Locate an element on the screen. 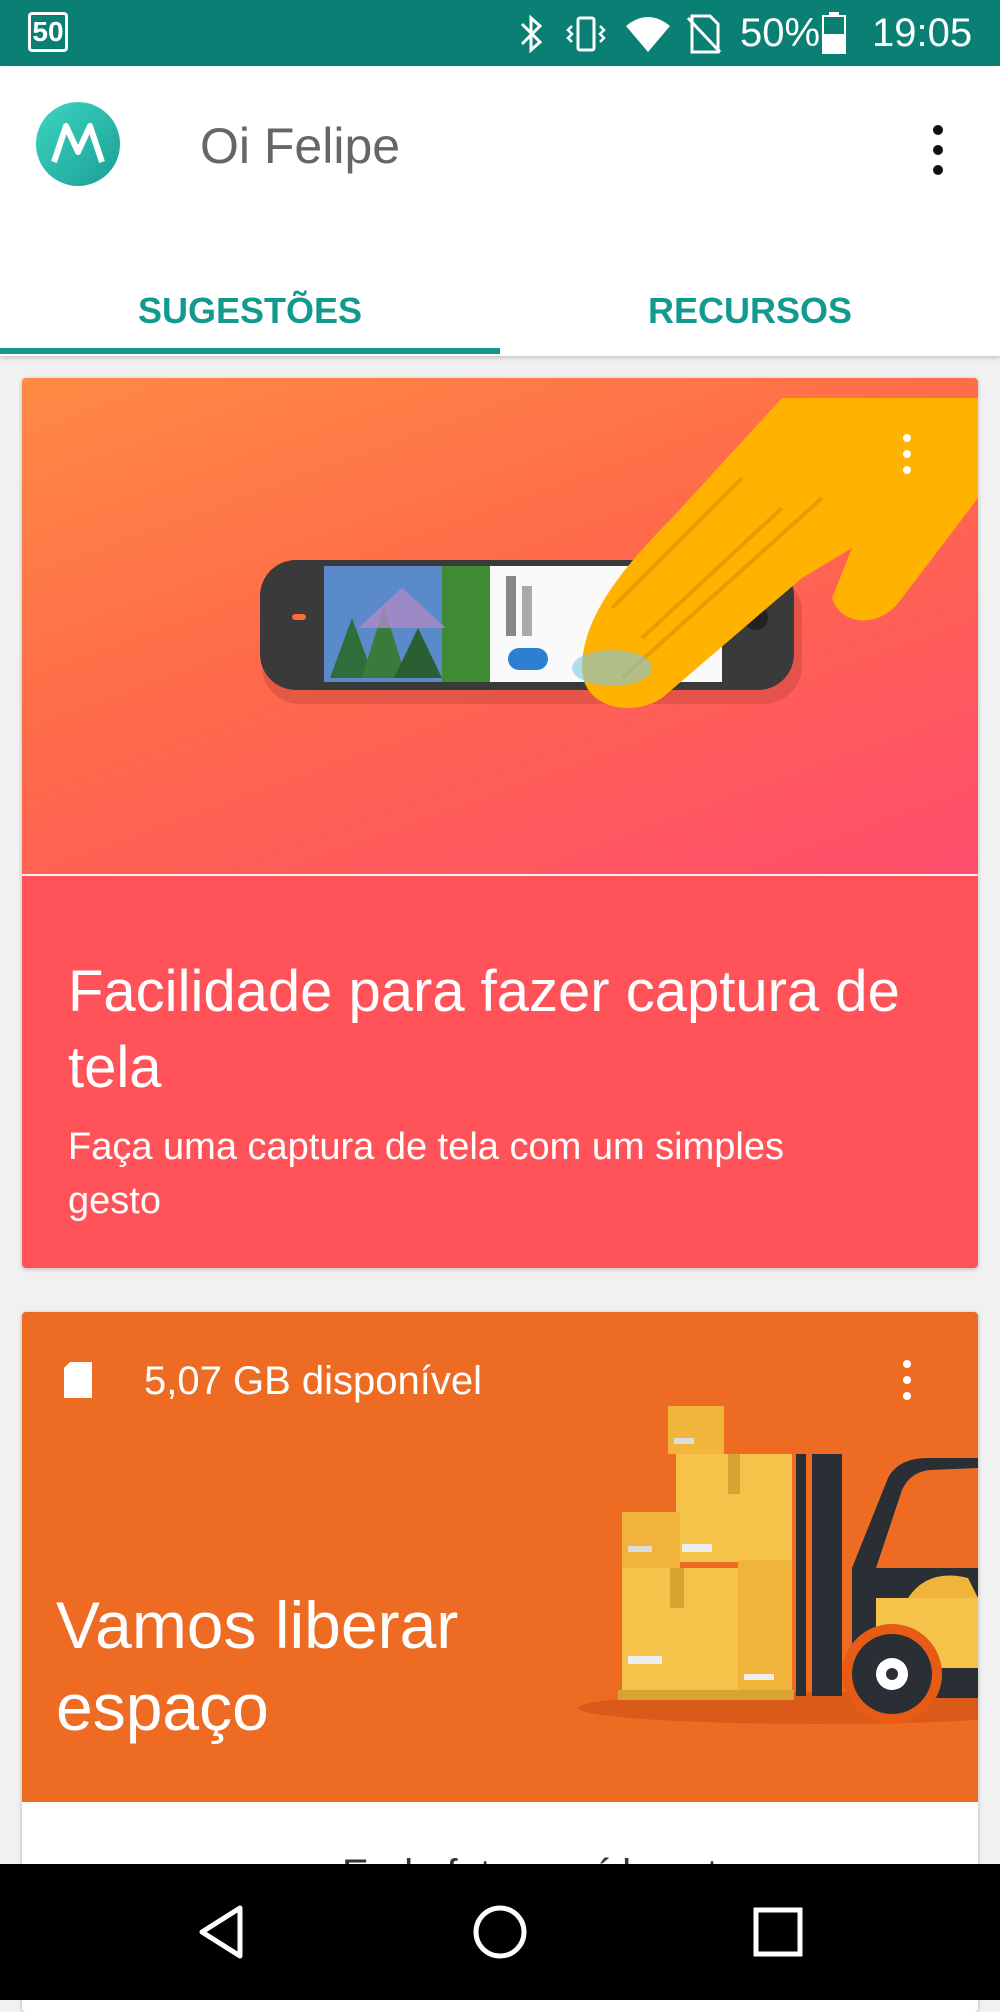 This screenshot has height=2012, width=1000. vibrate-icon is located at coordinates (586, 34).